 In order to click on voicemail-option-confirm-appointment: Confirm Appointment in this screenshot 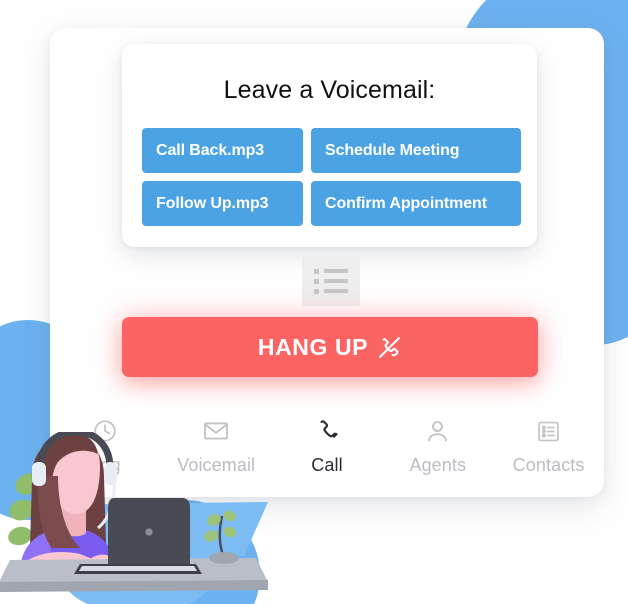, I will do `click(416, 203)`.